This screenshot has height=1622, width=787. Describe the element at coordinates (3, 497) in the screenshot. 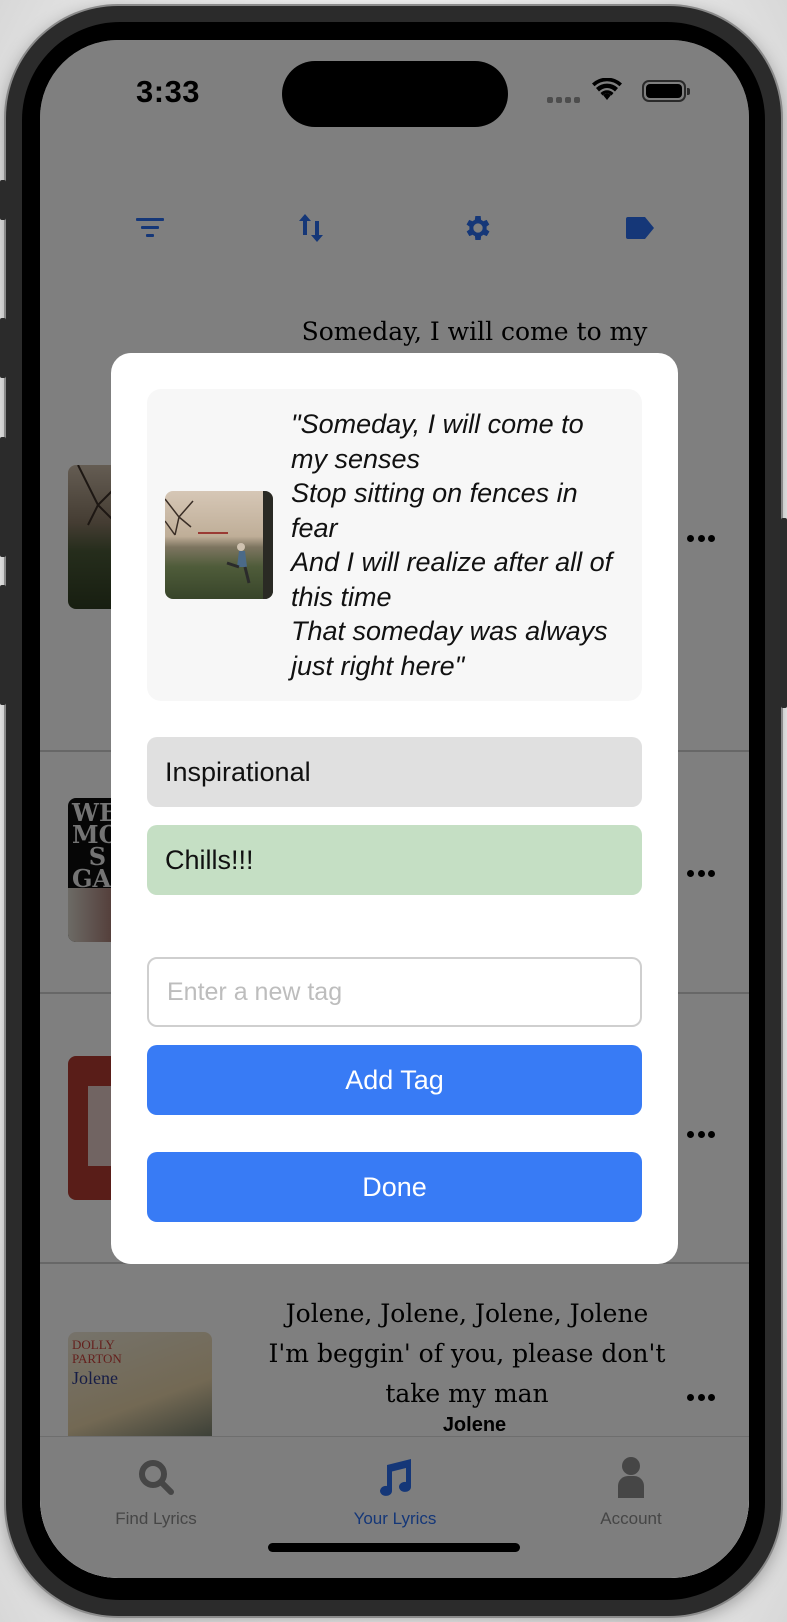

I see `volume-down-button` at that location.